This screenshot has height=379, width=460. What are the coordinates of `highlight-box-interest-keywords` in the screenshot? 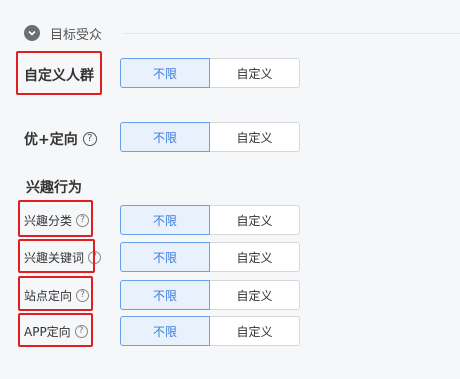 It's located at (56, 256).